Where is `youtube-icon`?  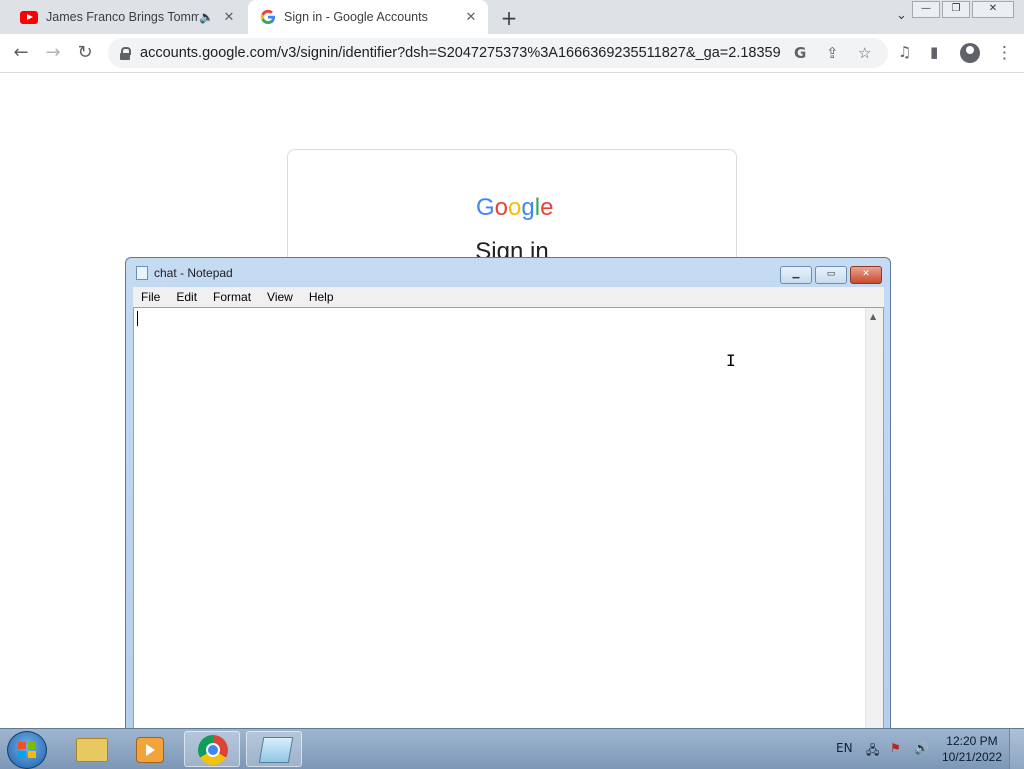
youtube-icon is located at coordinates (29, 17).